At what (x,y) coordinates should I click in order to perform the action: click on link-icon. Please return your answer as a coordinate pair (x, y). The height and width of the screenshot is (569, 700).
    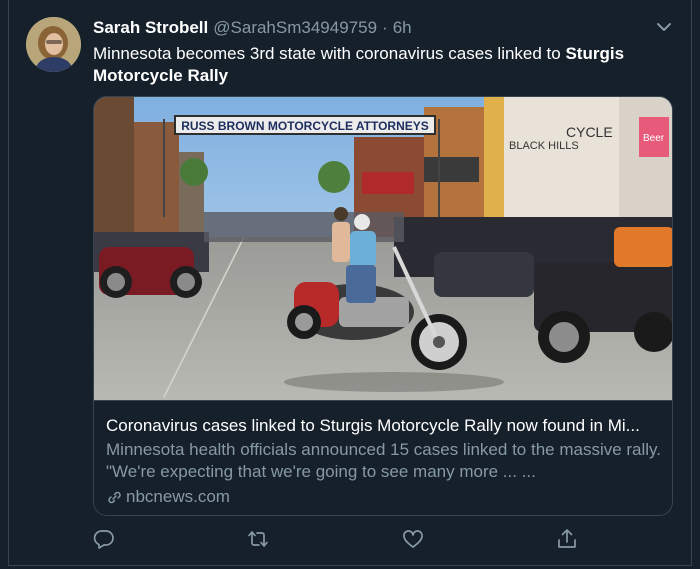
    Looking at the image, I should click on (114, 497).